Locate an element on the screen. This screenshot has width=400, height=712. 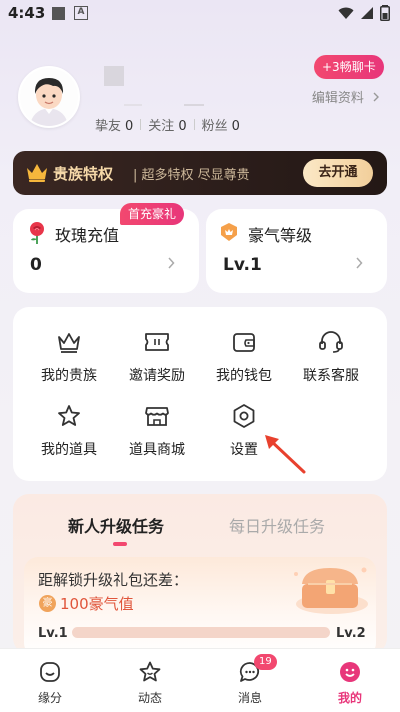
edit-profile-label: 编辑资料 is located at coordinates (337, 98).